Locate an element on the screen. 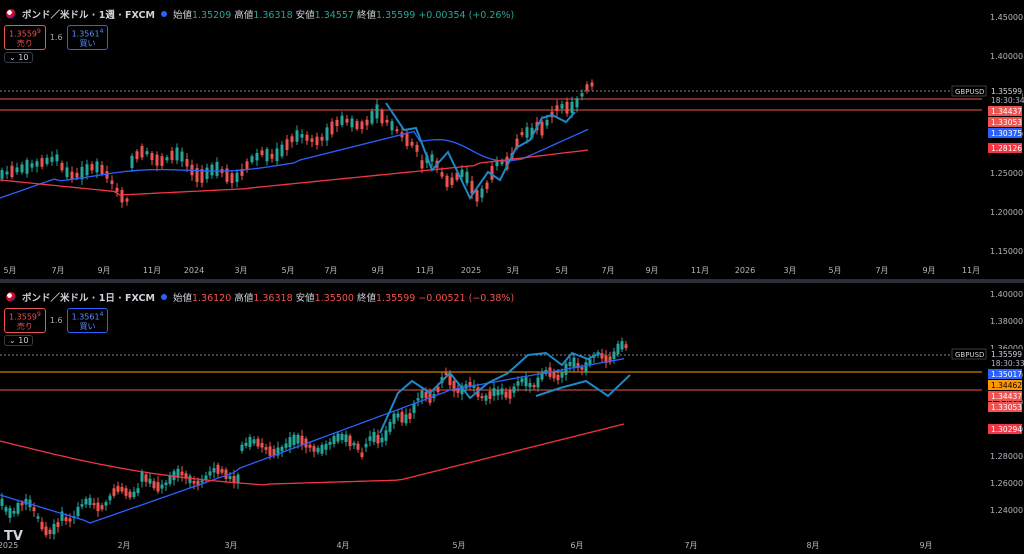 The width and height of the screenshot is (1024, 554). high-label: 高値 is located at coordinates (244, 298).